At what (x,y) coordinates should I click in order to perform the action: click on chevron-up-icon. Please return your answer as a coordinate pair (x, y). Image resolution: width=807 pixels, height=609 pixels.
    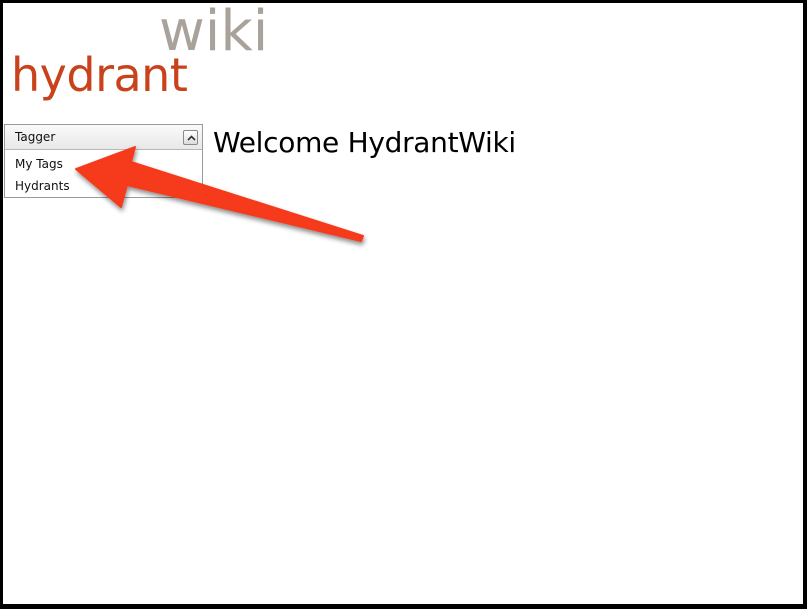
    Looking at the image, I should click on (191, 138).